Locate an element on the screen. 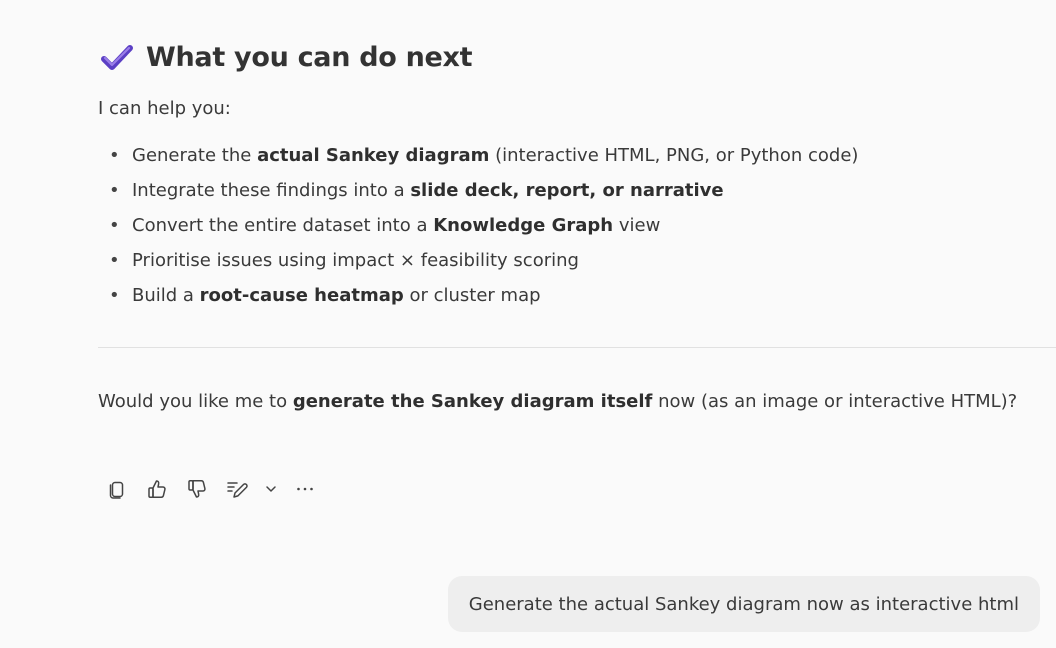  more-ellipsis-icon is located at coordinates (305, 489).